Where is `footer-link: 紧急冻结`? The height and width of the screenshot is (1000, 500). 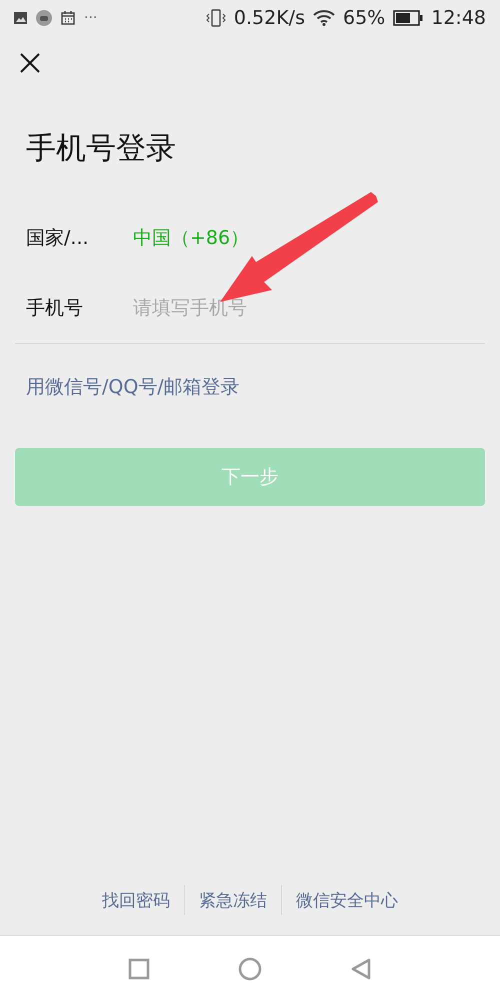 footer-link: 紧急冻结 is located at coordinates (233, 900).